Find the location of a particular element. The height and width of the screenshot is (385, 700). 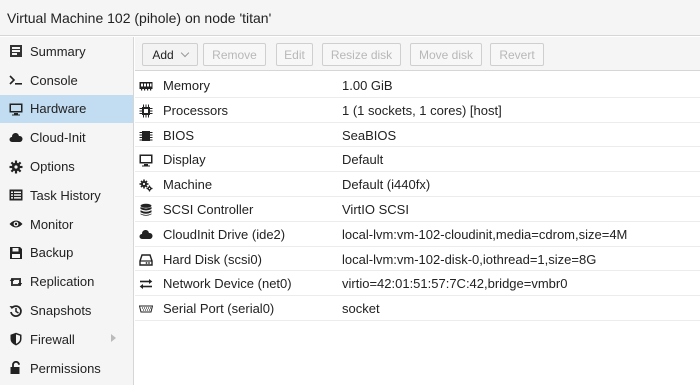

database-icon is located at coordinates (146, 210).